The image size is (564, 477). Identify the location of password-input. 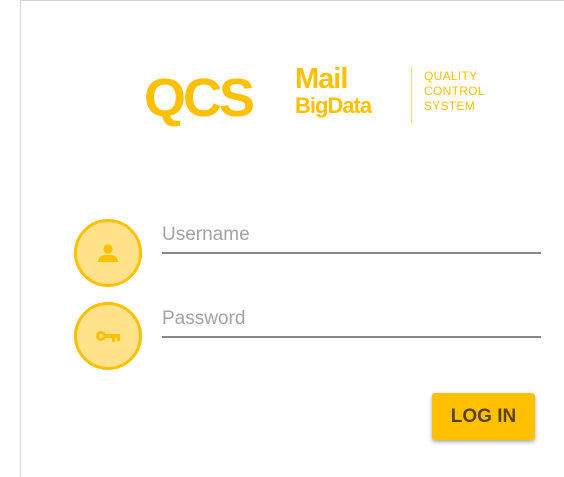
(351, 319).